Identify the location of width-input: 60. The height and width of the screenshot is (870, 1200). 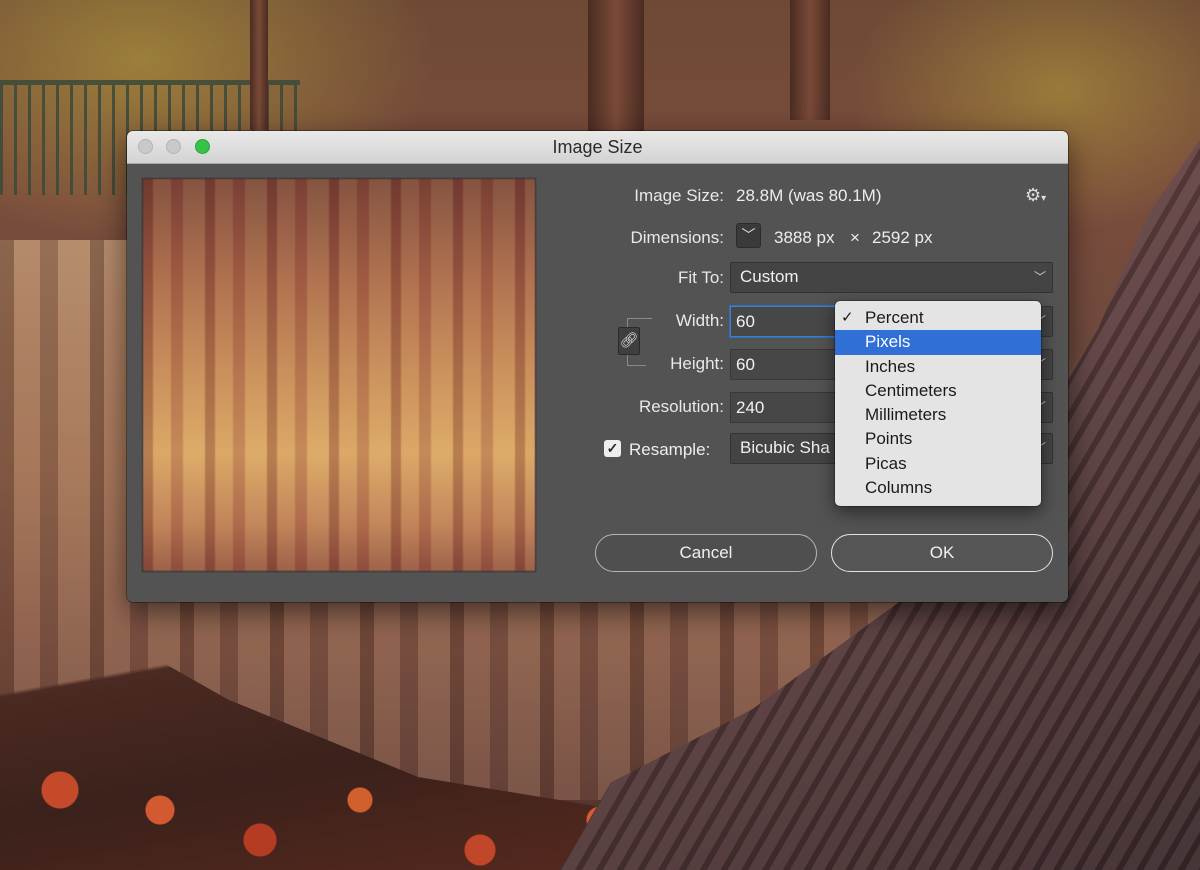
(785, 321).